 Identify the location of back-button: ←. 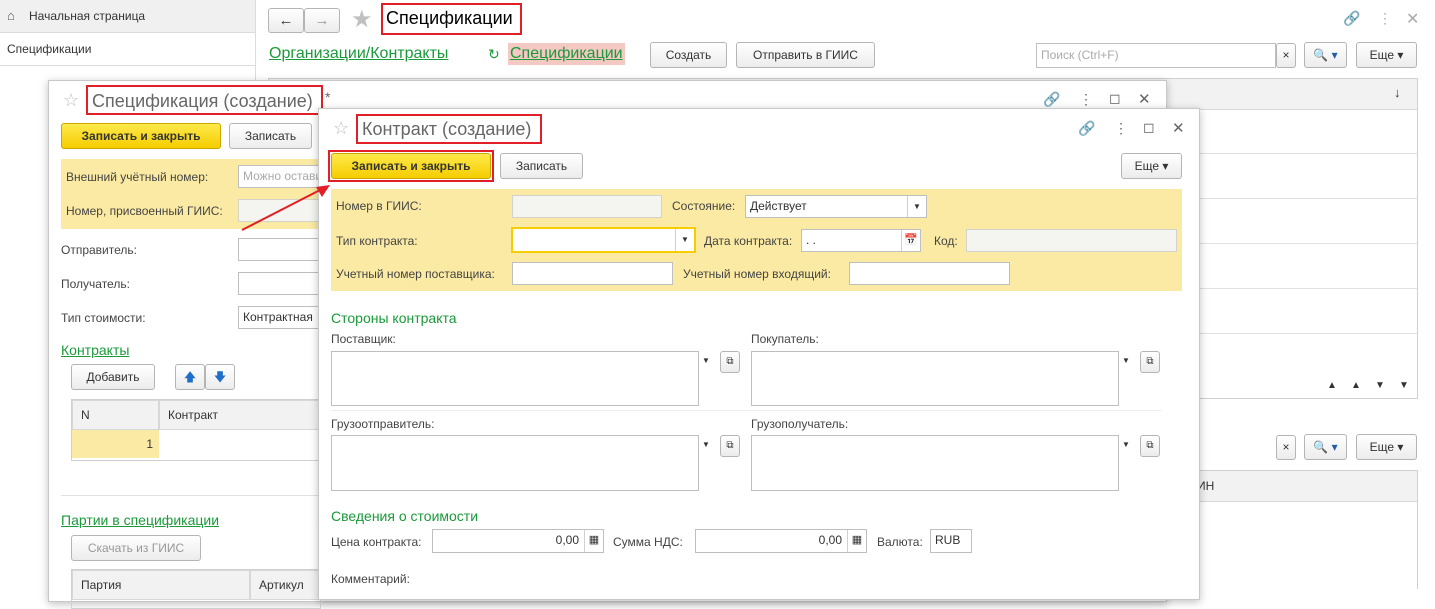
(286, 20).